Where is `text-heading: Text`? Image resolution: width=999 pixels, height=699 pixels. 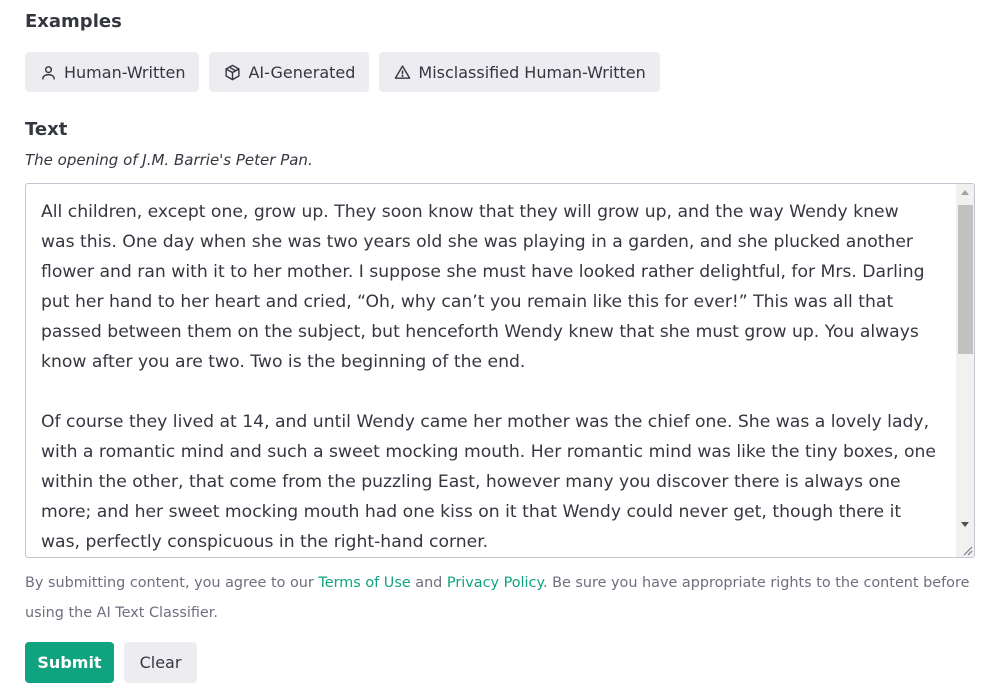
text-heading: Text is located at coordinates (46, 129).